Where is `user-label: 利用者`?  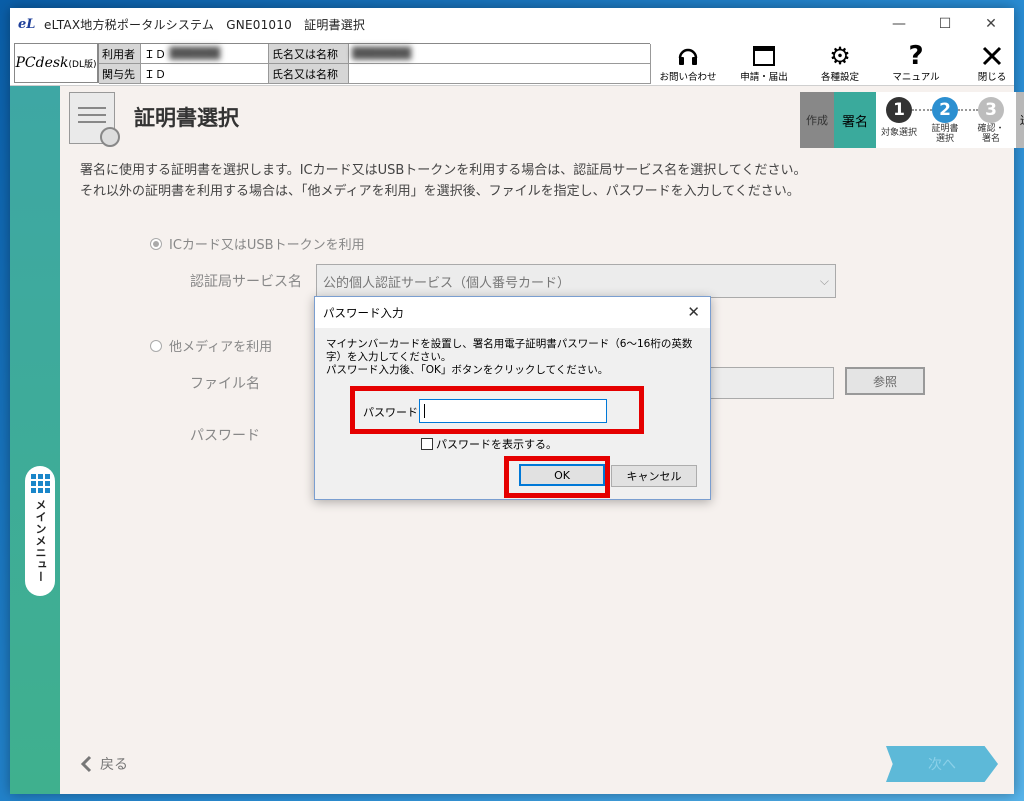
user-label: 利用者 is located at coordinates (120, 54).